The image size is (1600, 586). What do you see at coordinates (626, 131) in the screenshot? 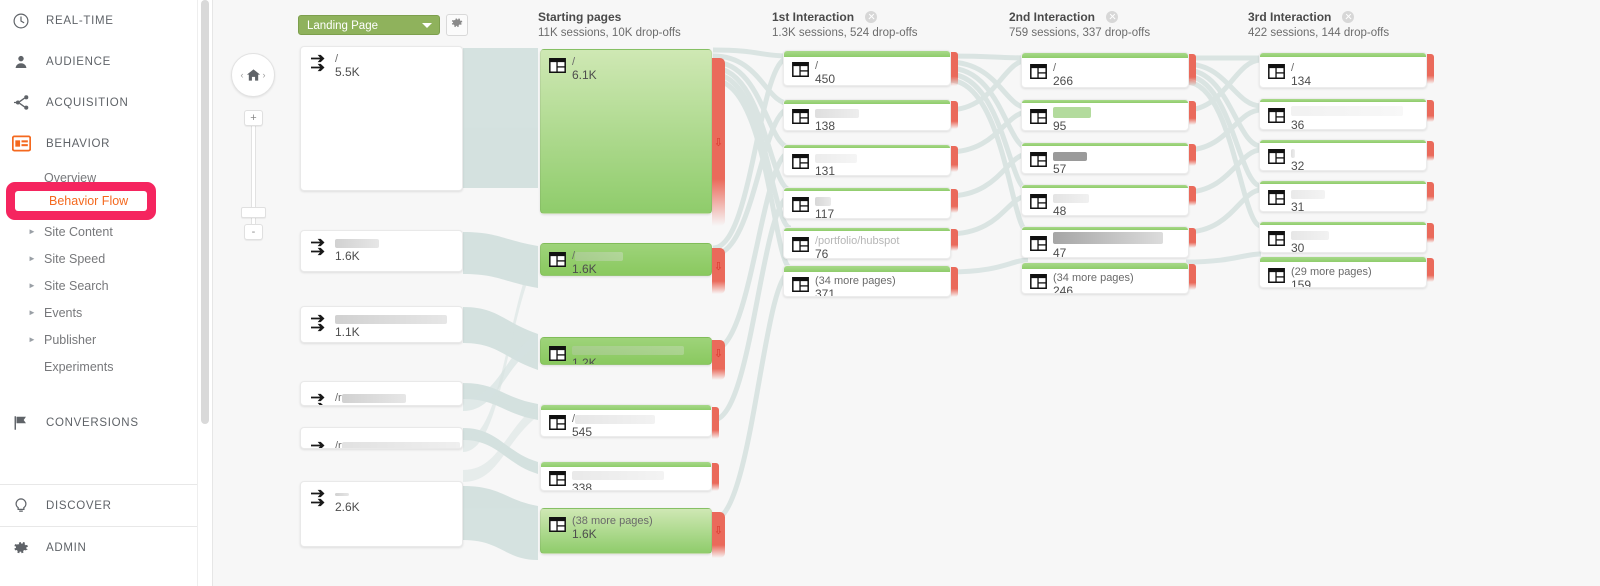
I see `flow-node-starting-page: / 6.1K` at bounding box center [626, 131].